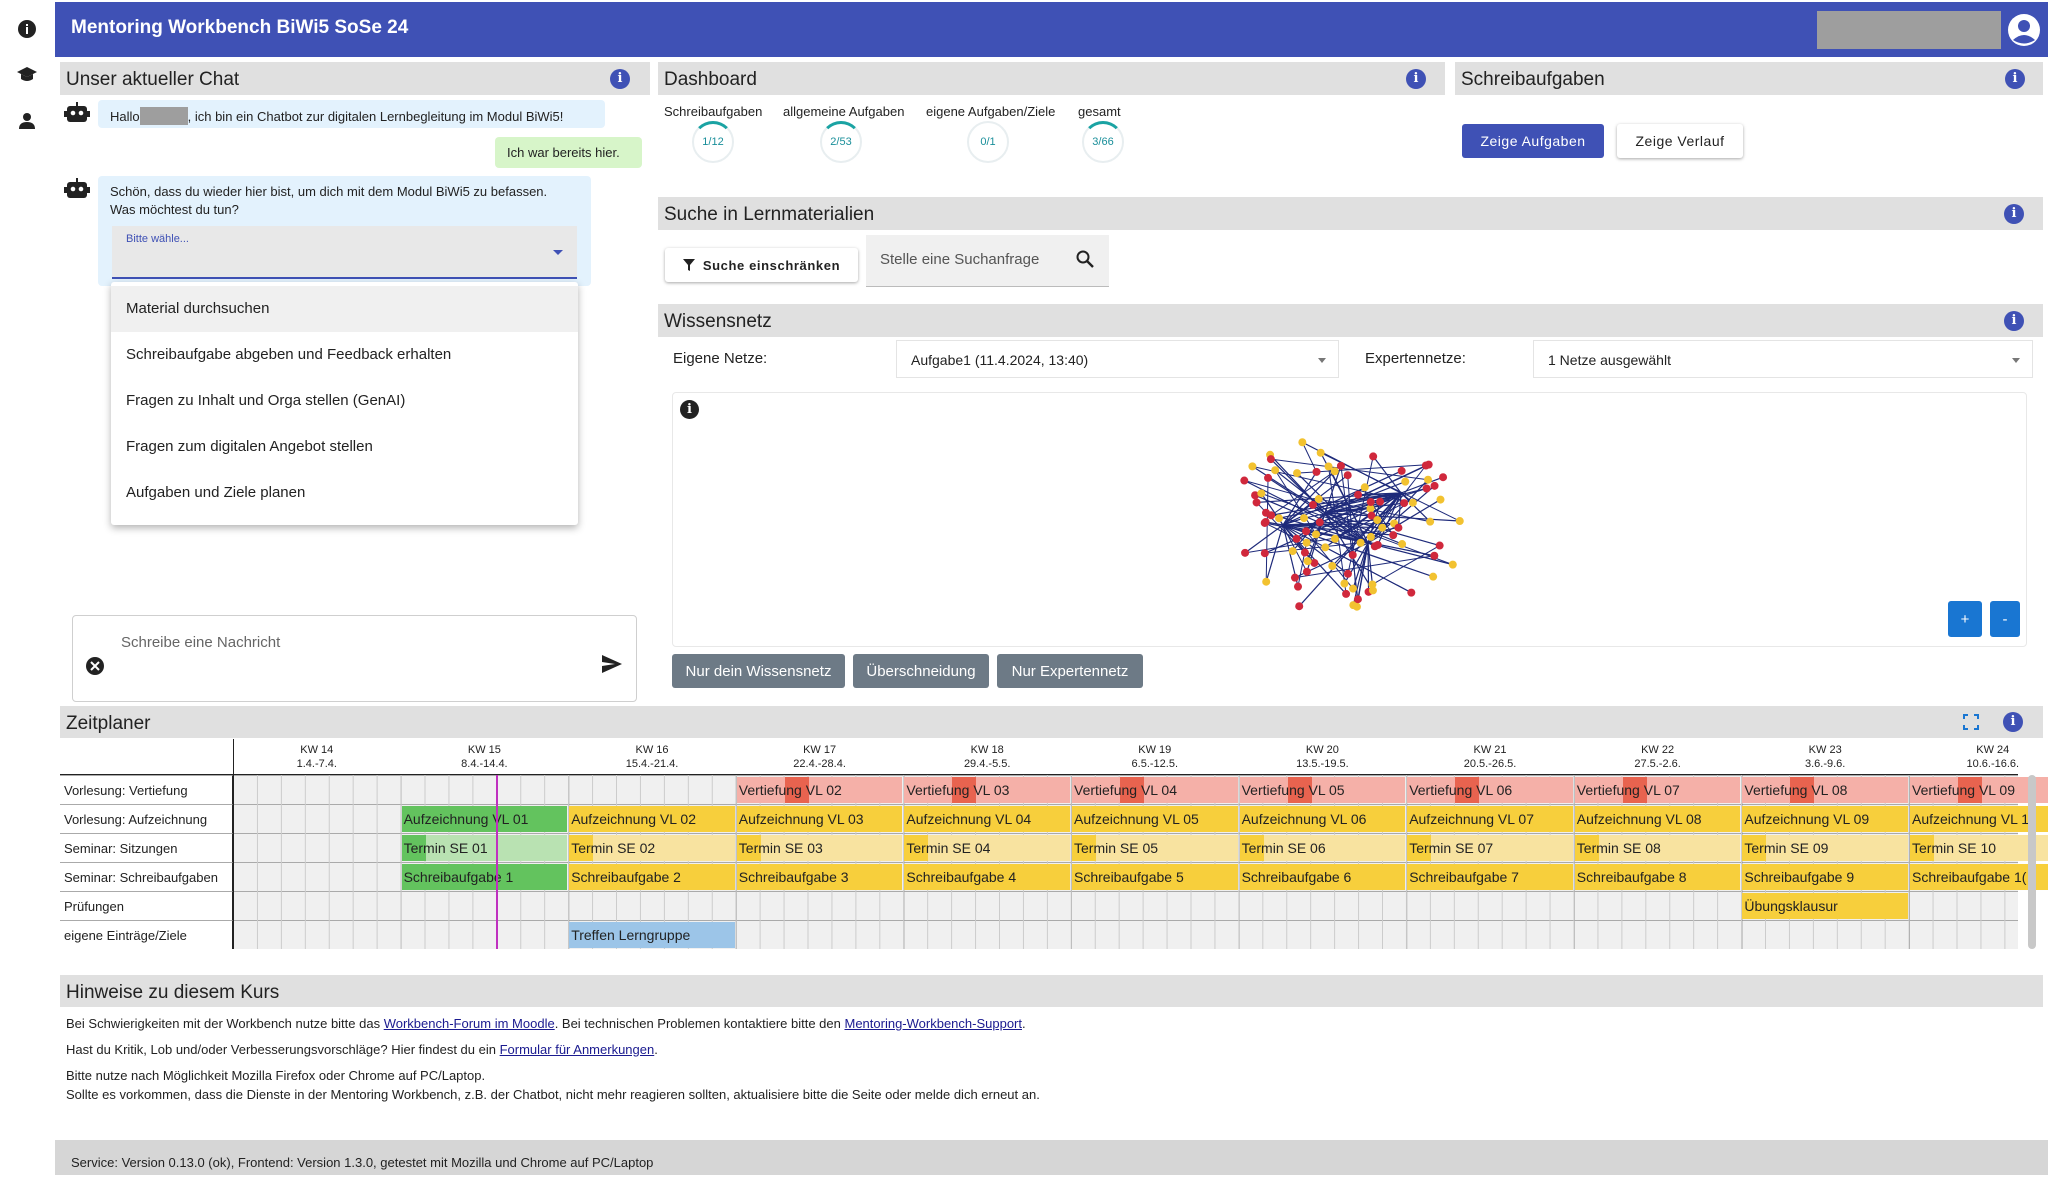 The image size is (2048, 1185). I want to click on graduation-cap-icon, so click(27, 75).